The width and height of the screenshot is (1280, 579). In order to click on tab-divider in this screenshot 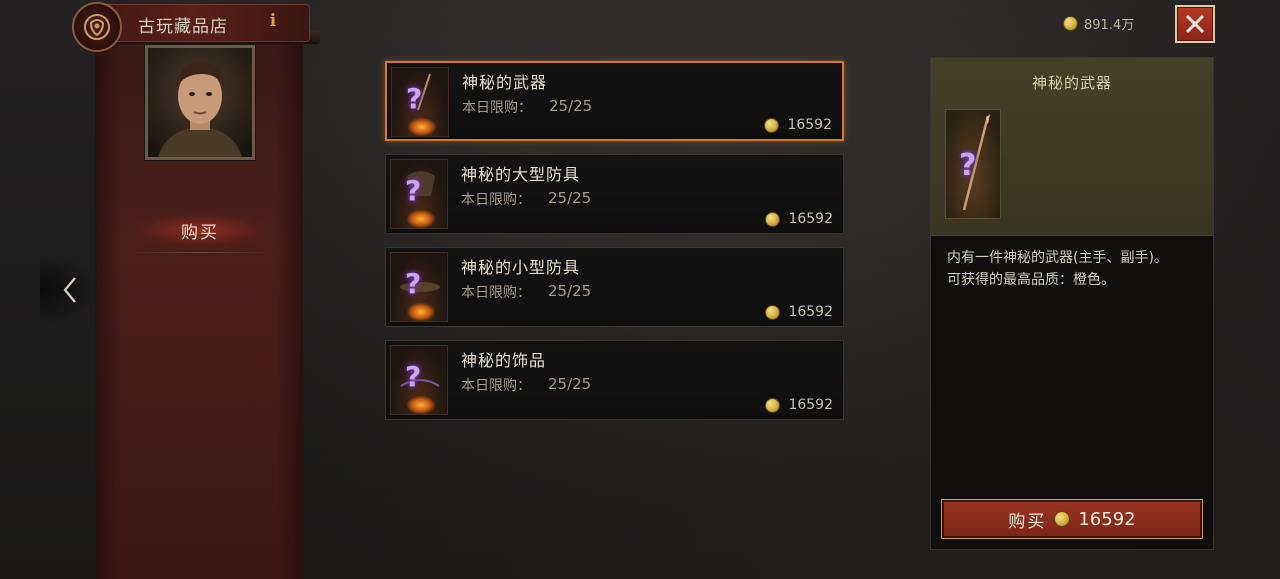, I will do `click(200, 252)`.